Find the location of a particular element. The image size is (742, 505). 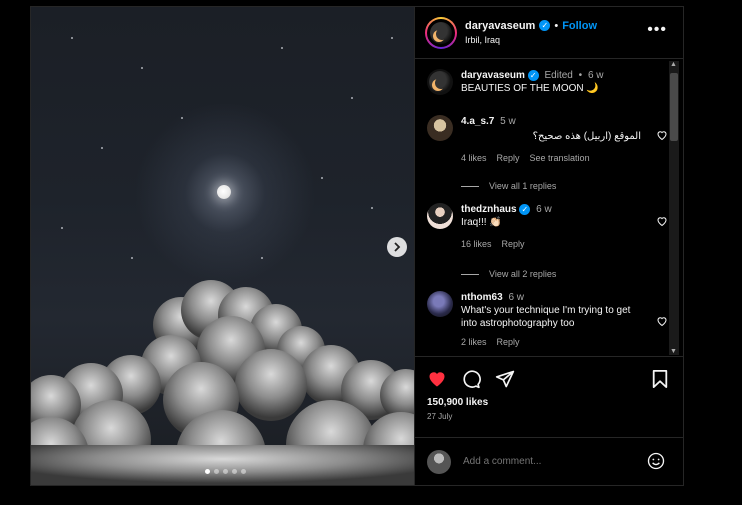

chevron-right-icon is located at coordinates (397, 247).